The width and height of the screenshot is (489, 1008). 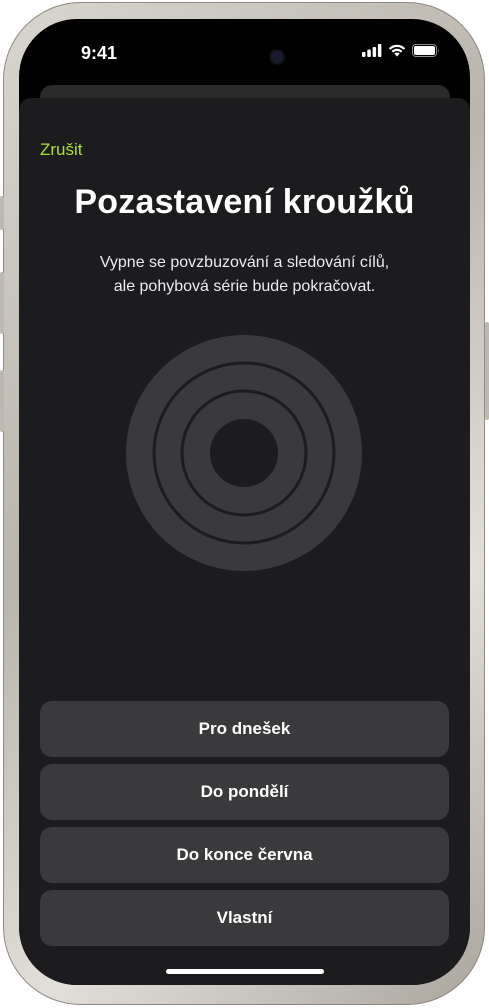 What do you see at coordinates (277, 57) in the screenshot?
I see `camera-icon` at bounding box center [277, 57].